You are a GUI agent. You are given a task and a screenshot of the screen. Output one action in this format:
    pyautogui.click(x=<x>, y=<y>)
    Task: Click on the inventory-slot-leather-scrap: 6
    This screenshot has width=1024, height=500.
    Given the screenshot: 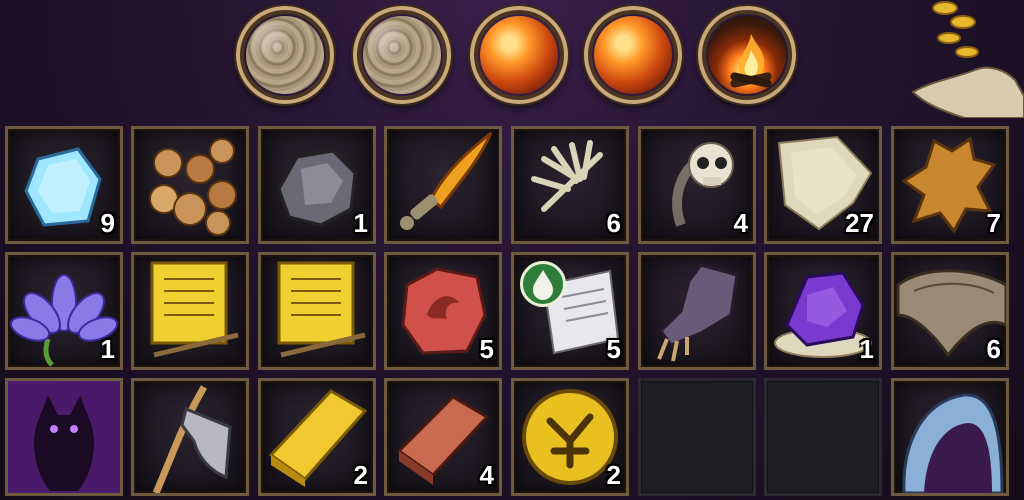 What is the action you would take?
    pyautogui.click(x=950, y=311)
    